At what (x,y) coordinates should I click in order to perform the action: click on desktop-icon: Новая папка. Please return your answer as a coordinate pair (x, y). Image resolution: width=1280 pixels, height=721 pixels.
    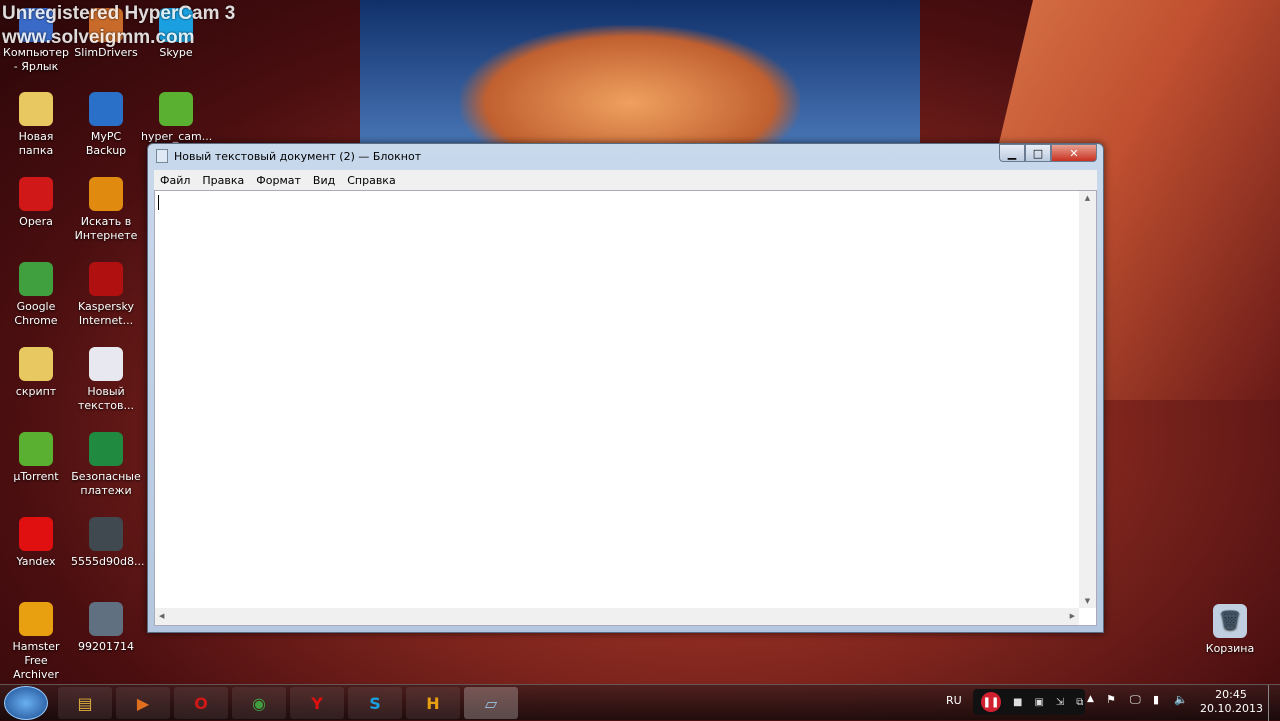
    Looking at the image, I should click on (36, 125).